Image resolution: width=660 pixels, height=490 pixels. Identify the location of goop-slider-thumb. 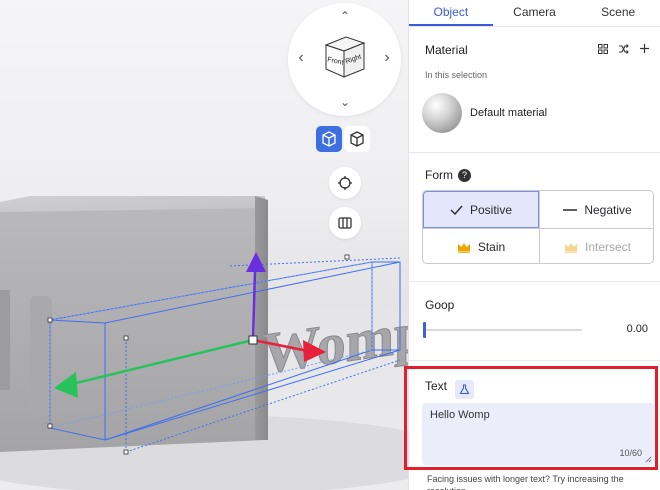
(424, 330).